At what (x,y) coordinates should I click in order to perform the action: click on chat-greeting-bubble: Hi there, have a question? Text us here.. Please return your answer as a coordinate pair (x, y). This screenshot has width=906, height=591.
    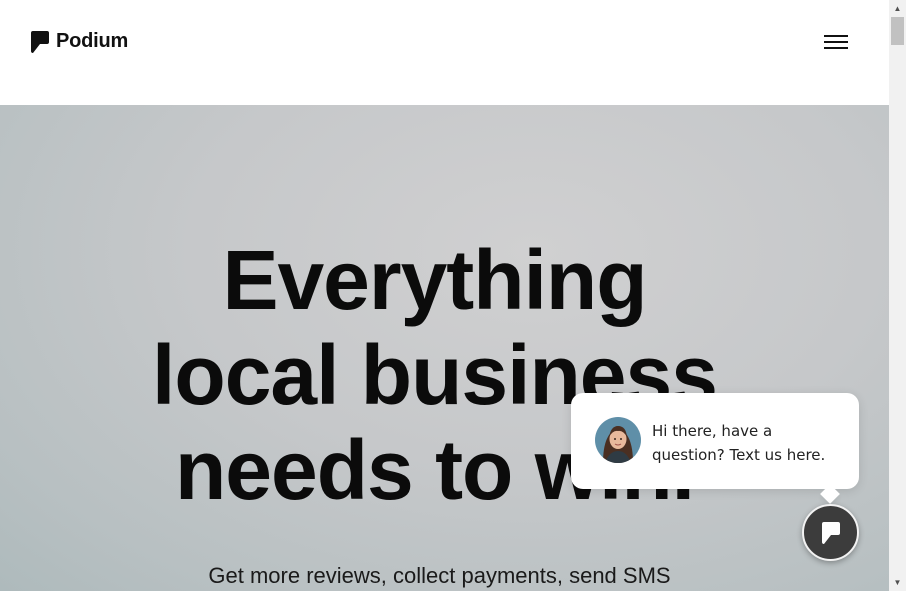
    Looking at the image, I should click on (715, 441).